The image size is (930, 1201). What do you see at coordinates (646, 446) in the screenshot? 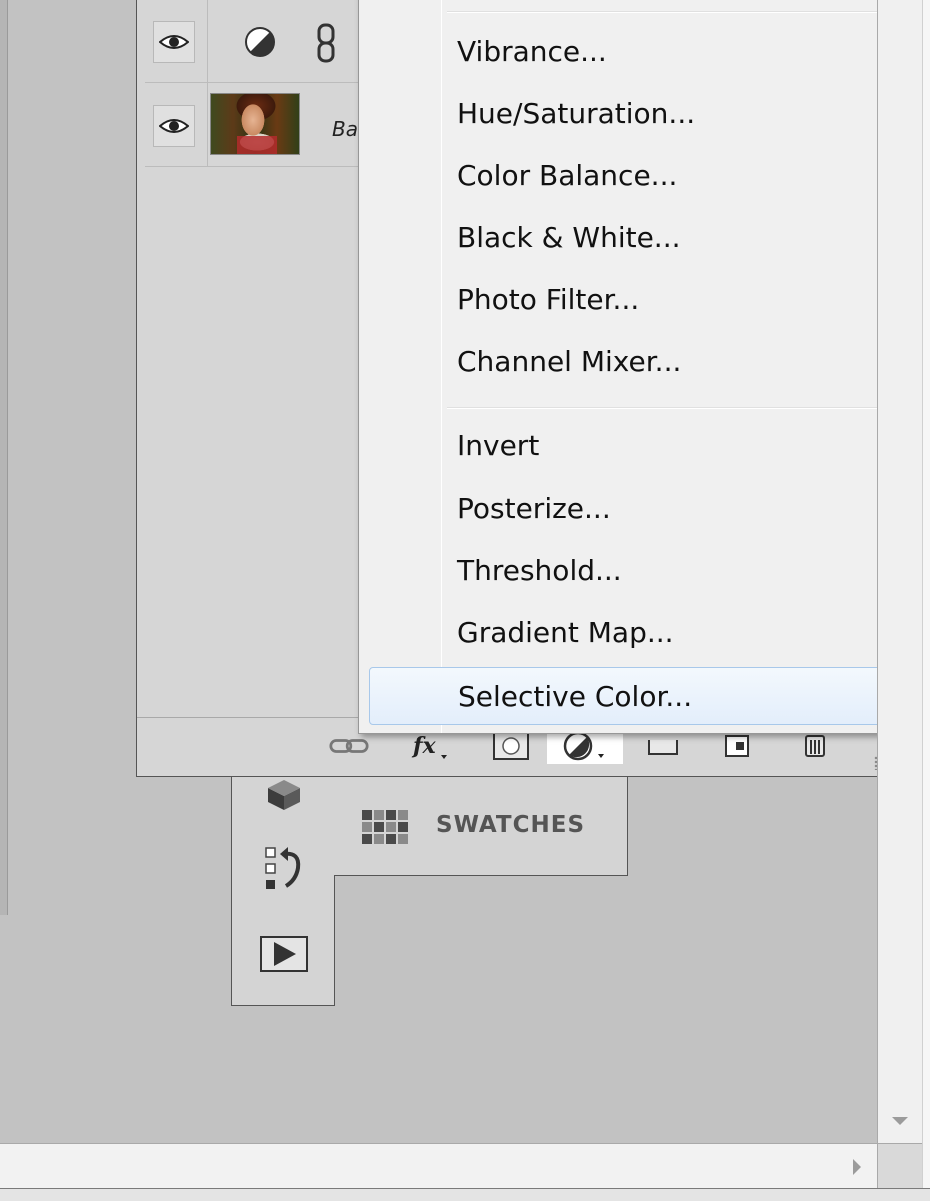
I see `menu-item-invert: Invert` at bounding box center [646, 446].